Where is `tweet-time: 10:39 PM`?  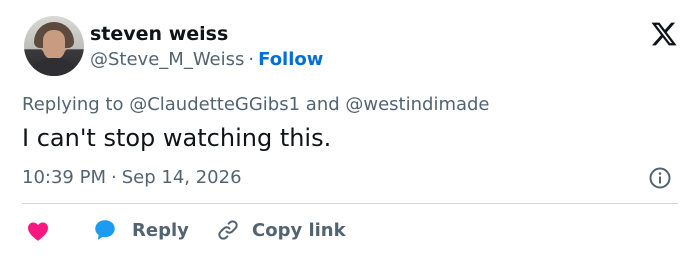
tweet-time: 10:39 PM is located at coordinates (64, 177).